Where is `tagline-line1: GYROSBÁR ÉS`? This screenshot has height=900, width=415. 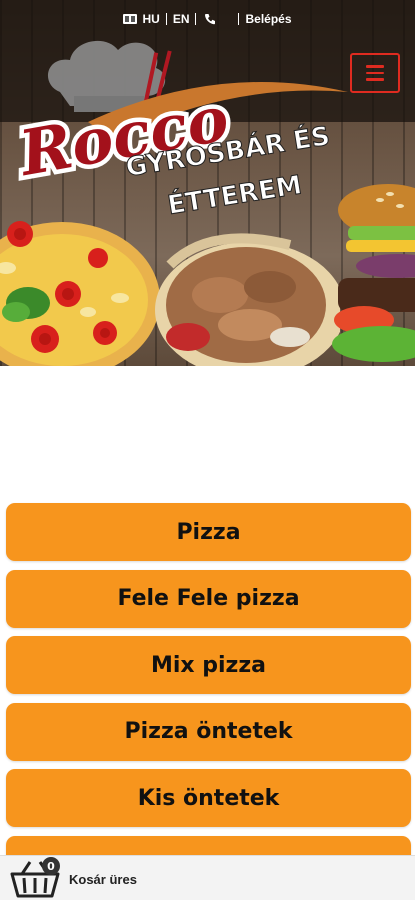 tagline-line1: GYROSBÁR ÉS is located at coordinates (228, 151).